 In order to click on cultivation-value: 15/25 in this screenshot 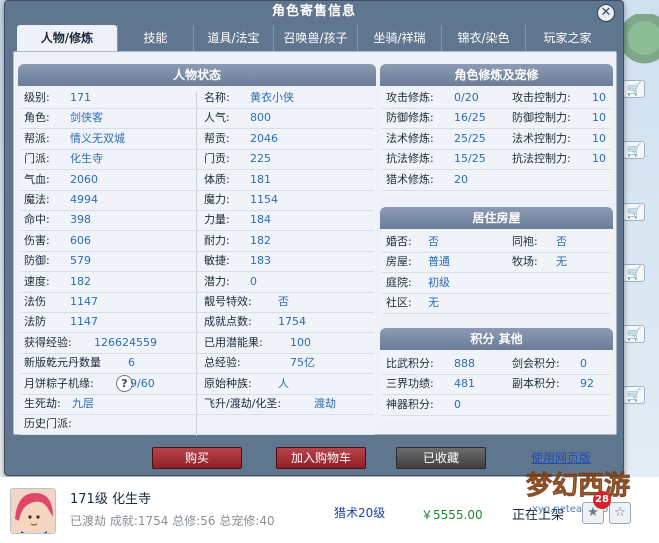, I will do `click(470, 159)`.